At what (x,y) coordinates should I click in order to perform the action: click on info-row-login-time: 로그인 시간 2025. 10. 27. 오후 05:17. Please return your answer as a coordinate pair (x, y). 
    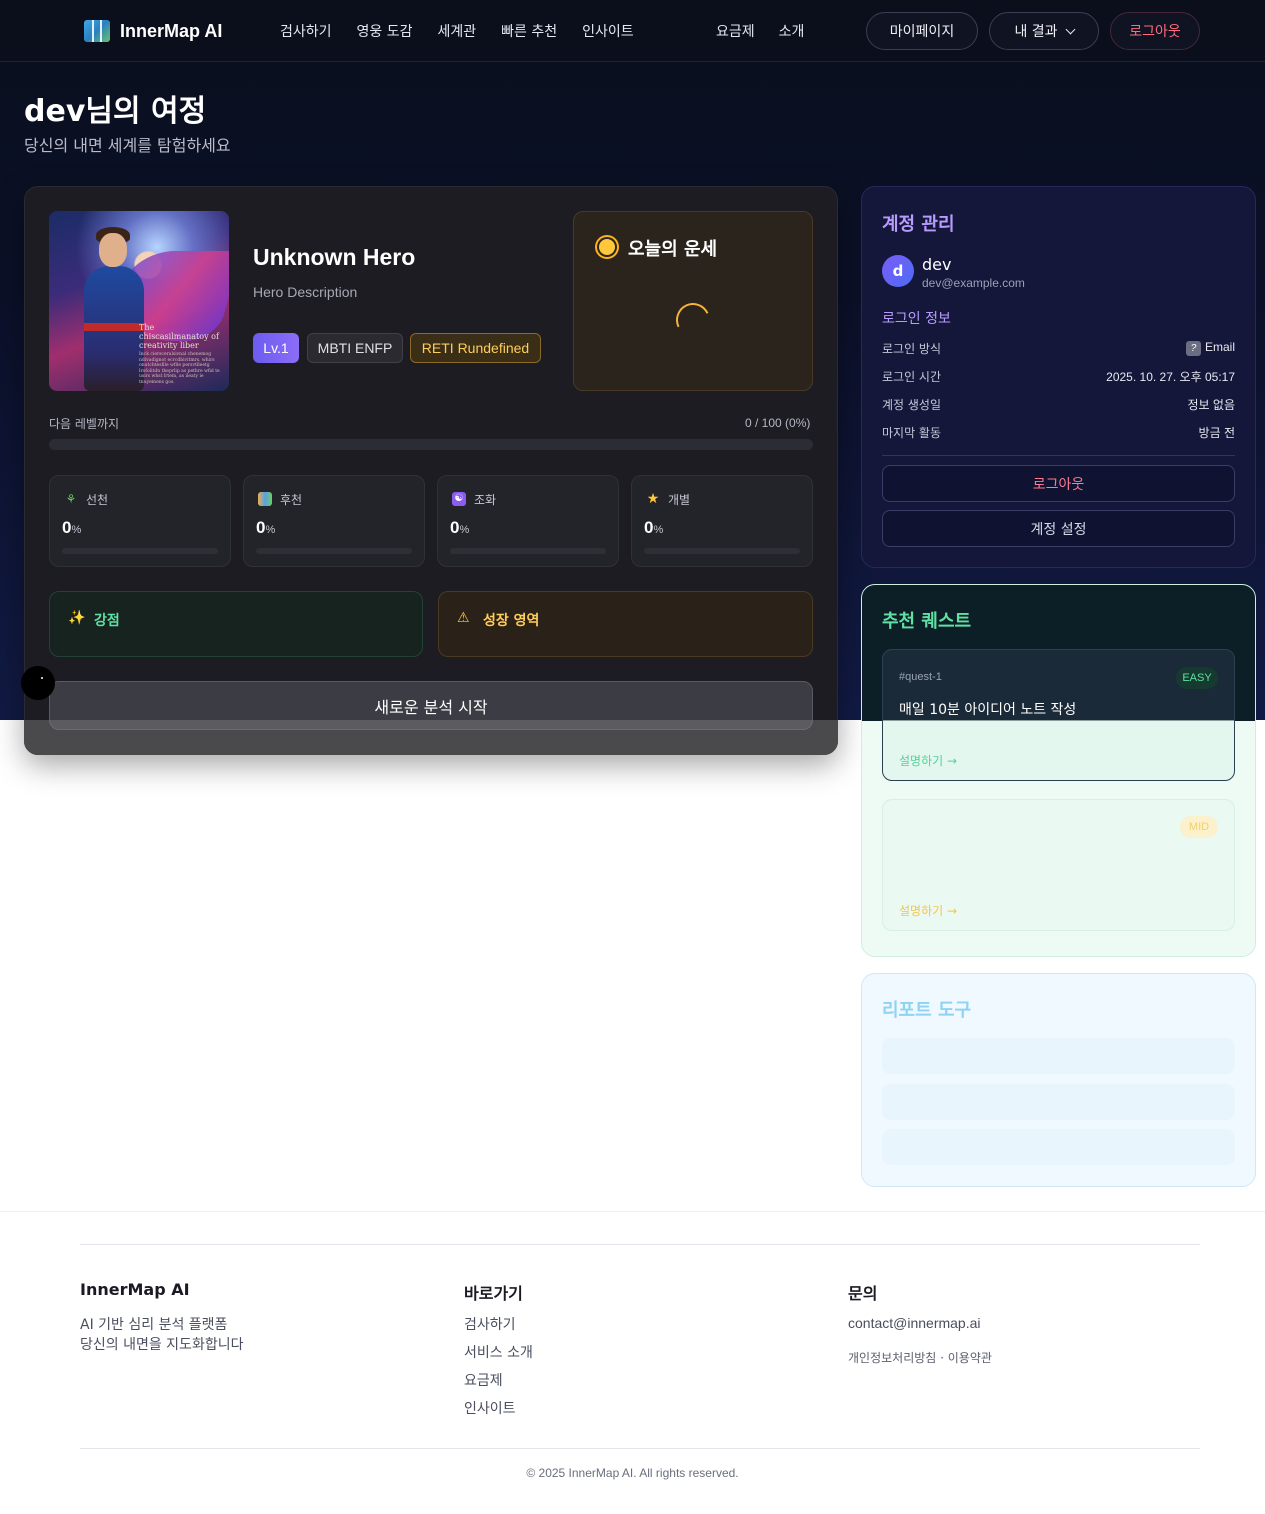
    Looking at the image, I should click on (1058, 377).